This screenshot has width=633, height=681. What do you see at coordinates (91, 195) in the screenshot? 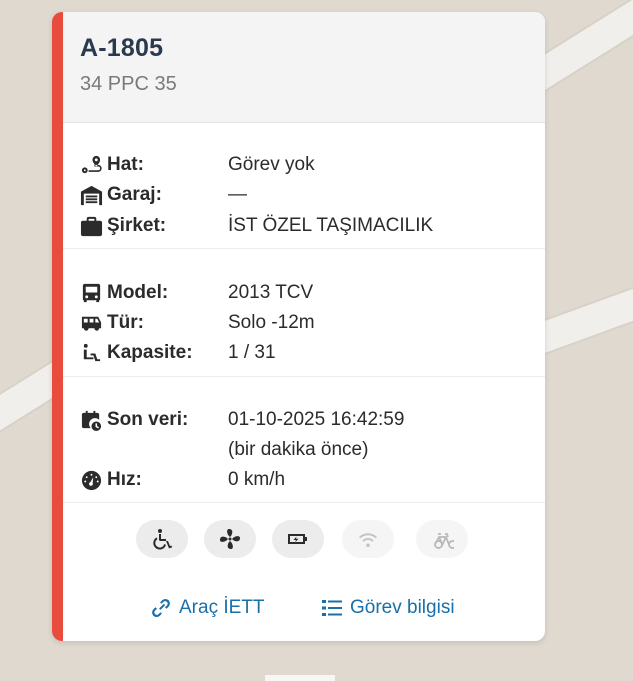
I see `garage-icon` at bounding box center [91, 195].